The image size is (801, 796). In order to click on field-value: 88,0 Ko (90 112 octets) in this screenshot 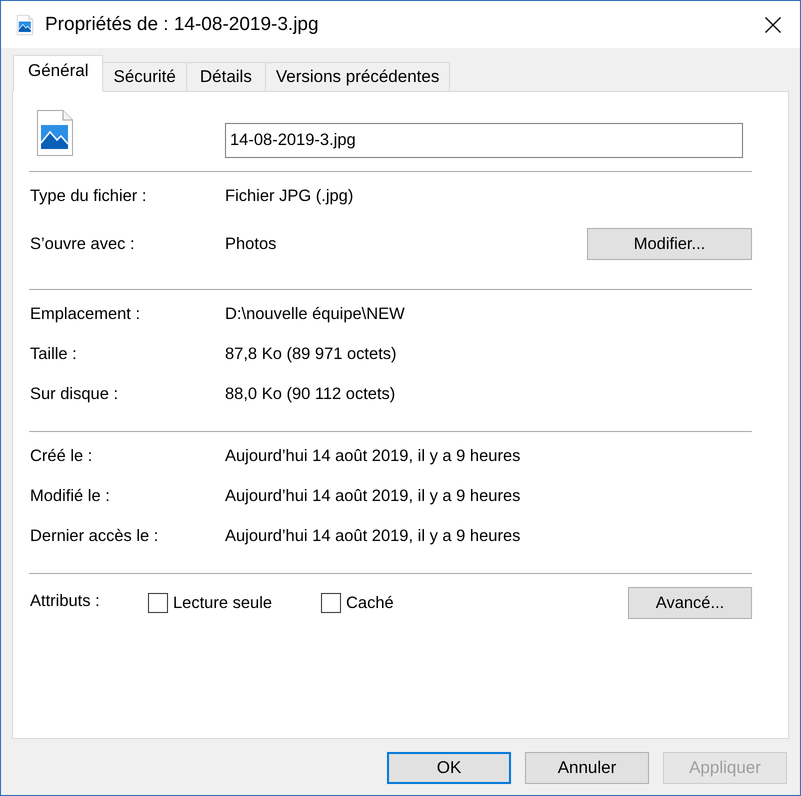, I will do `click(310, 394)`.